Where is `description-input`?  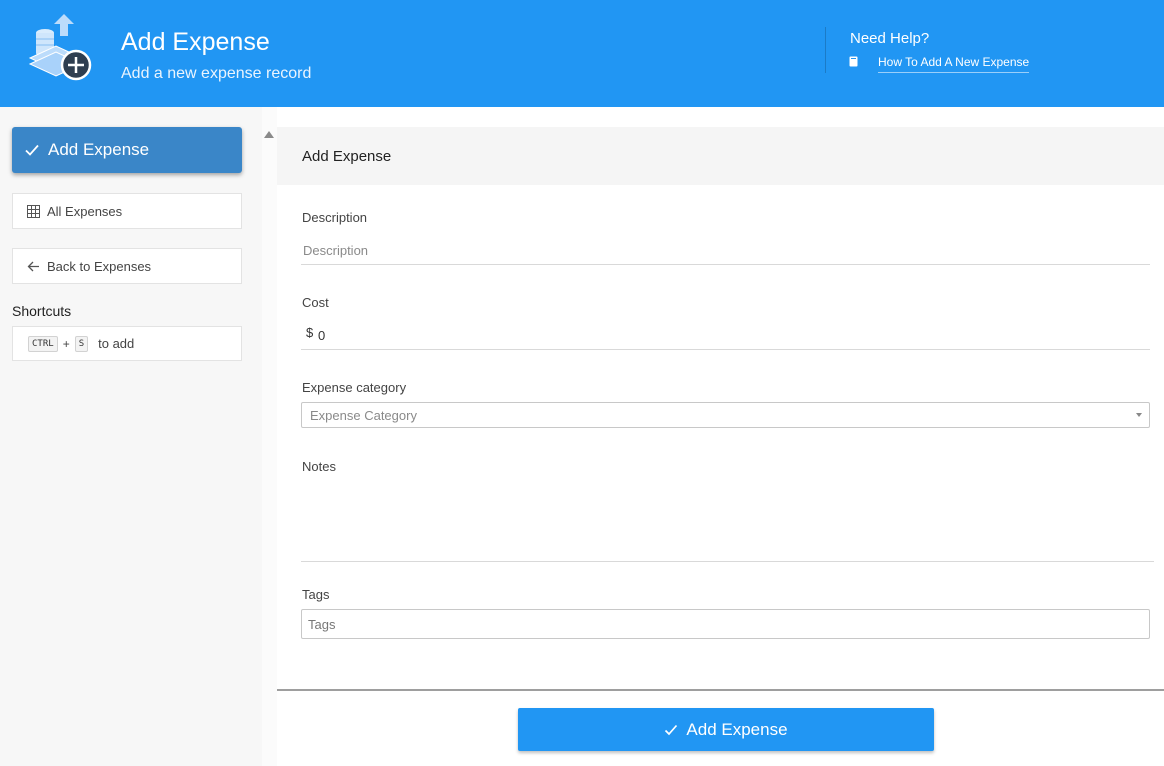
description-input is located at coordinates (725, 251).